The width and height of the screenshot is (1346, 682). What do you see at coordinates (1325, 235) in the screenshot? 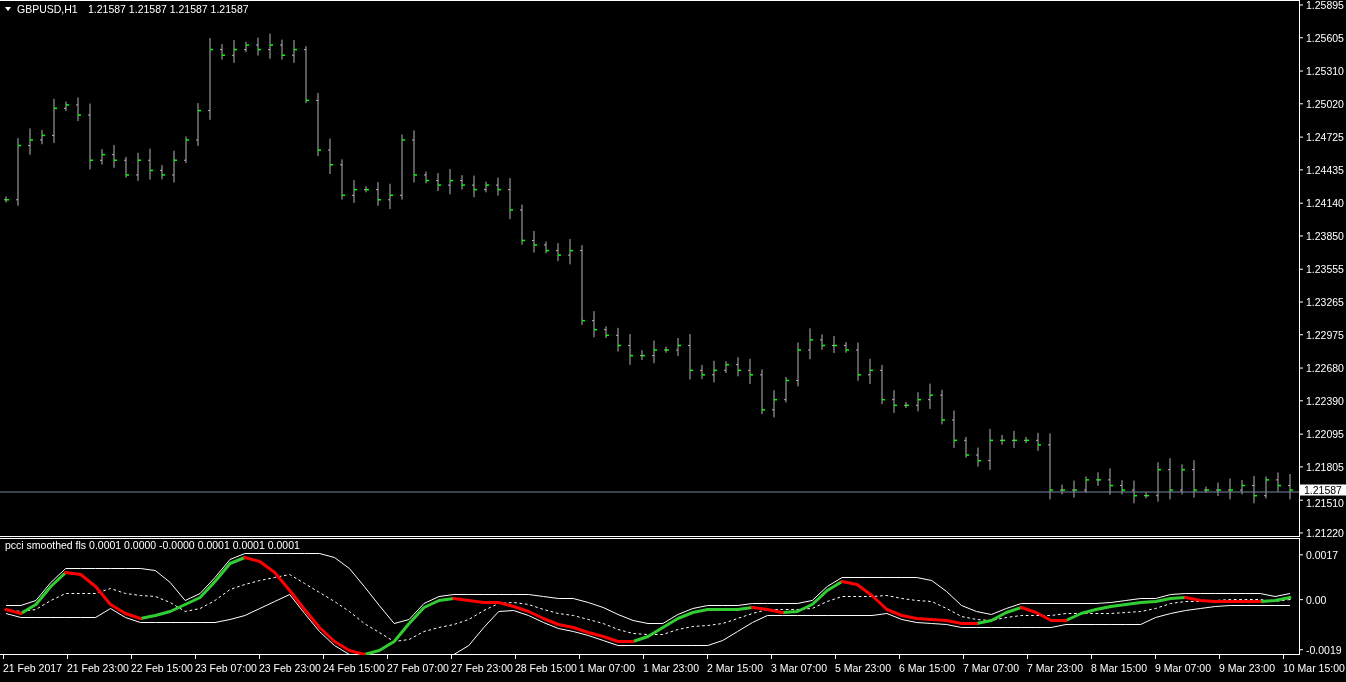
I see `price-axis-label: 1.23850` at bounding box center [1325, 235].